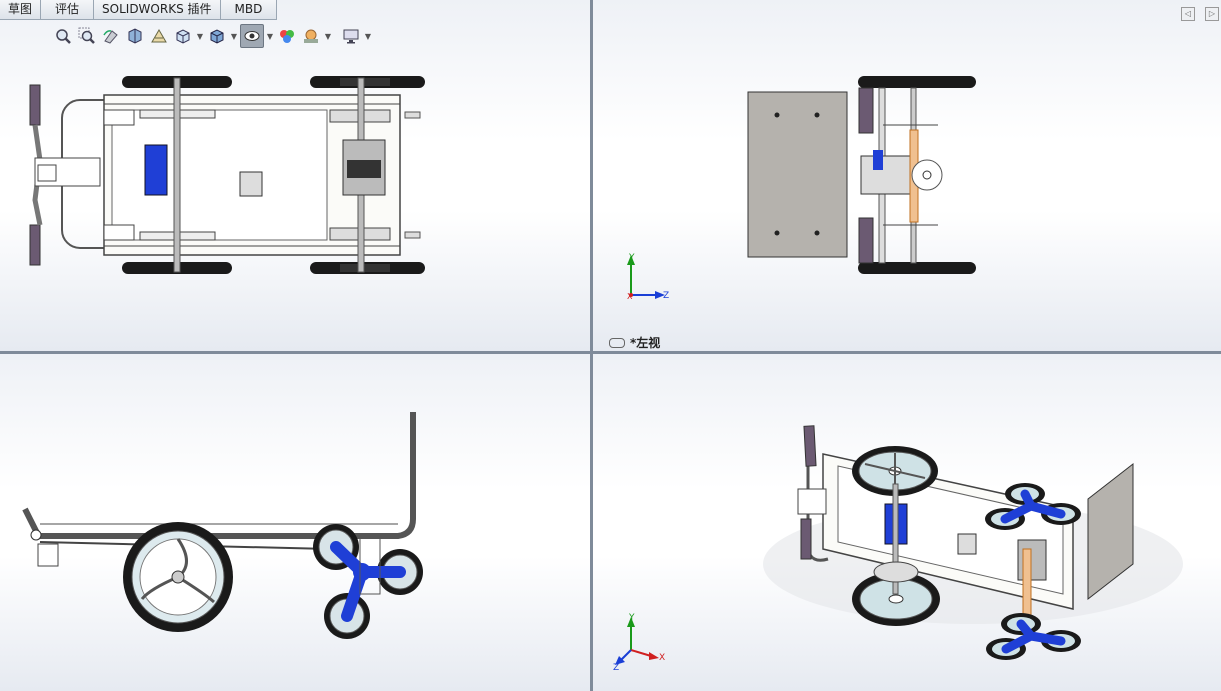  What do you see at coordinates (183, 36) in the screenshot?
I see `view-orientation-icon` at bounding box center [183, 36].